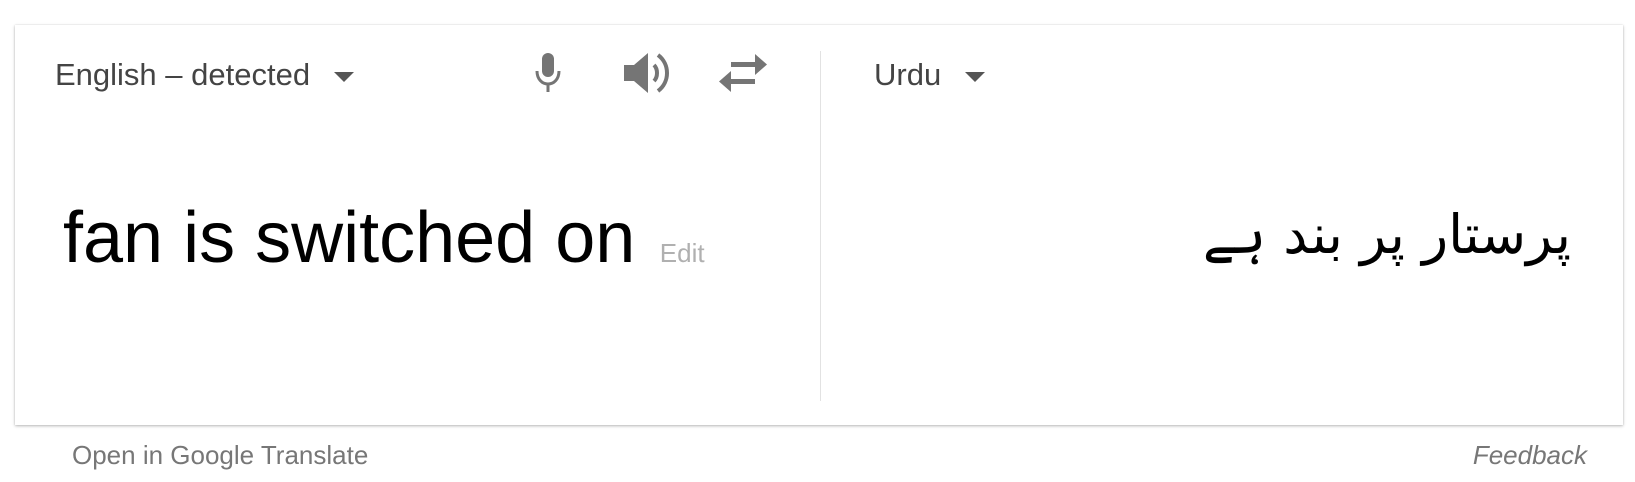 This screenshot has height=482, width=1635. Describe the element at coordinates (349, 238) in the screenshot. I see `source-text: fan is switched on` at that location.